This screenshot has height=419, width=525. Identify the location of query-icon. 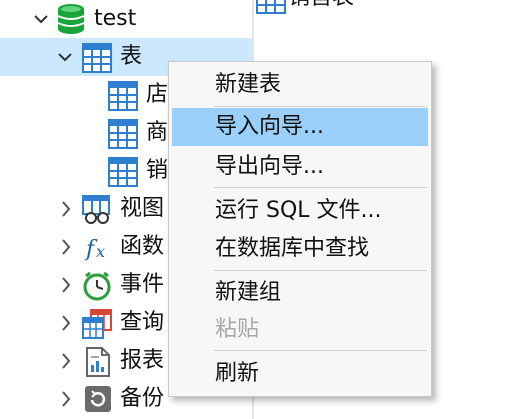
(97, 324).